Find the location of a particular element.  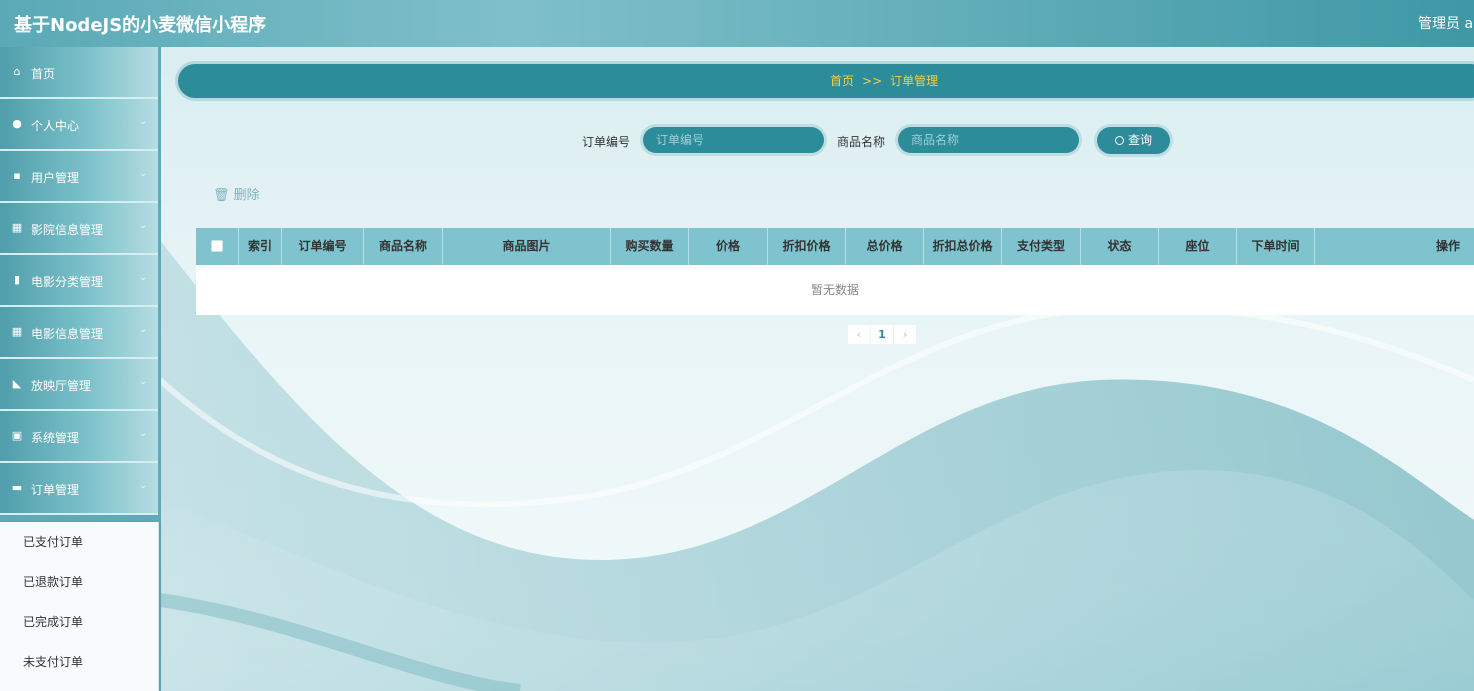

thumbs-up-icon: ◣ is located at coordinates (17, 383).